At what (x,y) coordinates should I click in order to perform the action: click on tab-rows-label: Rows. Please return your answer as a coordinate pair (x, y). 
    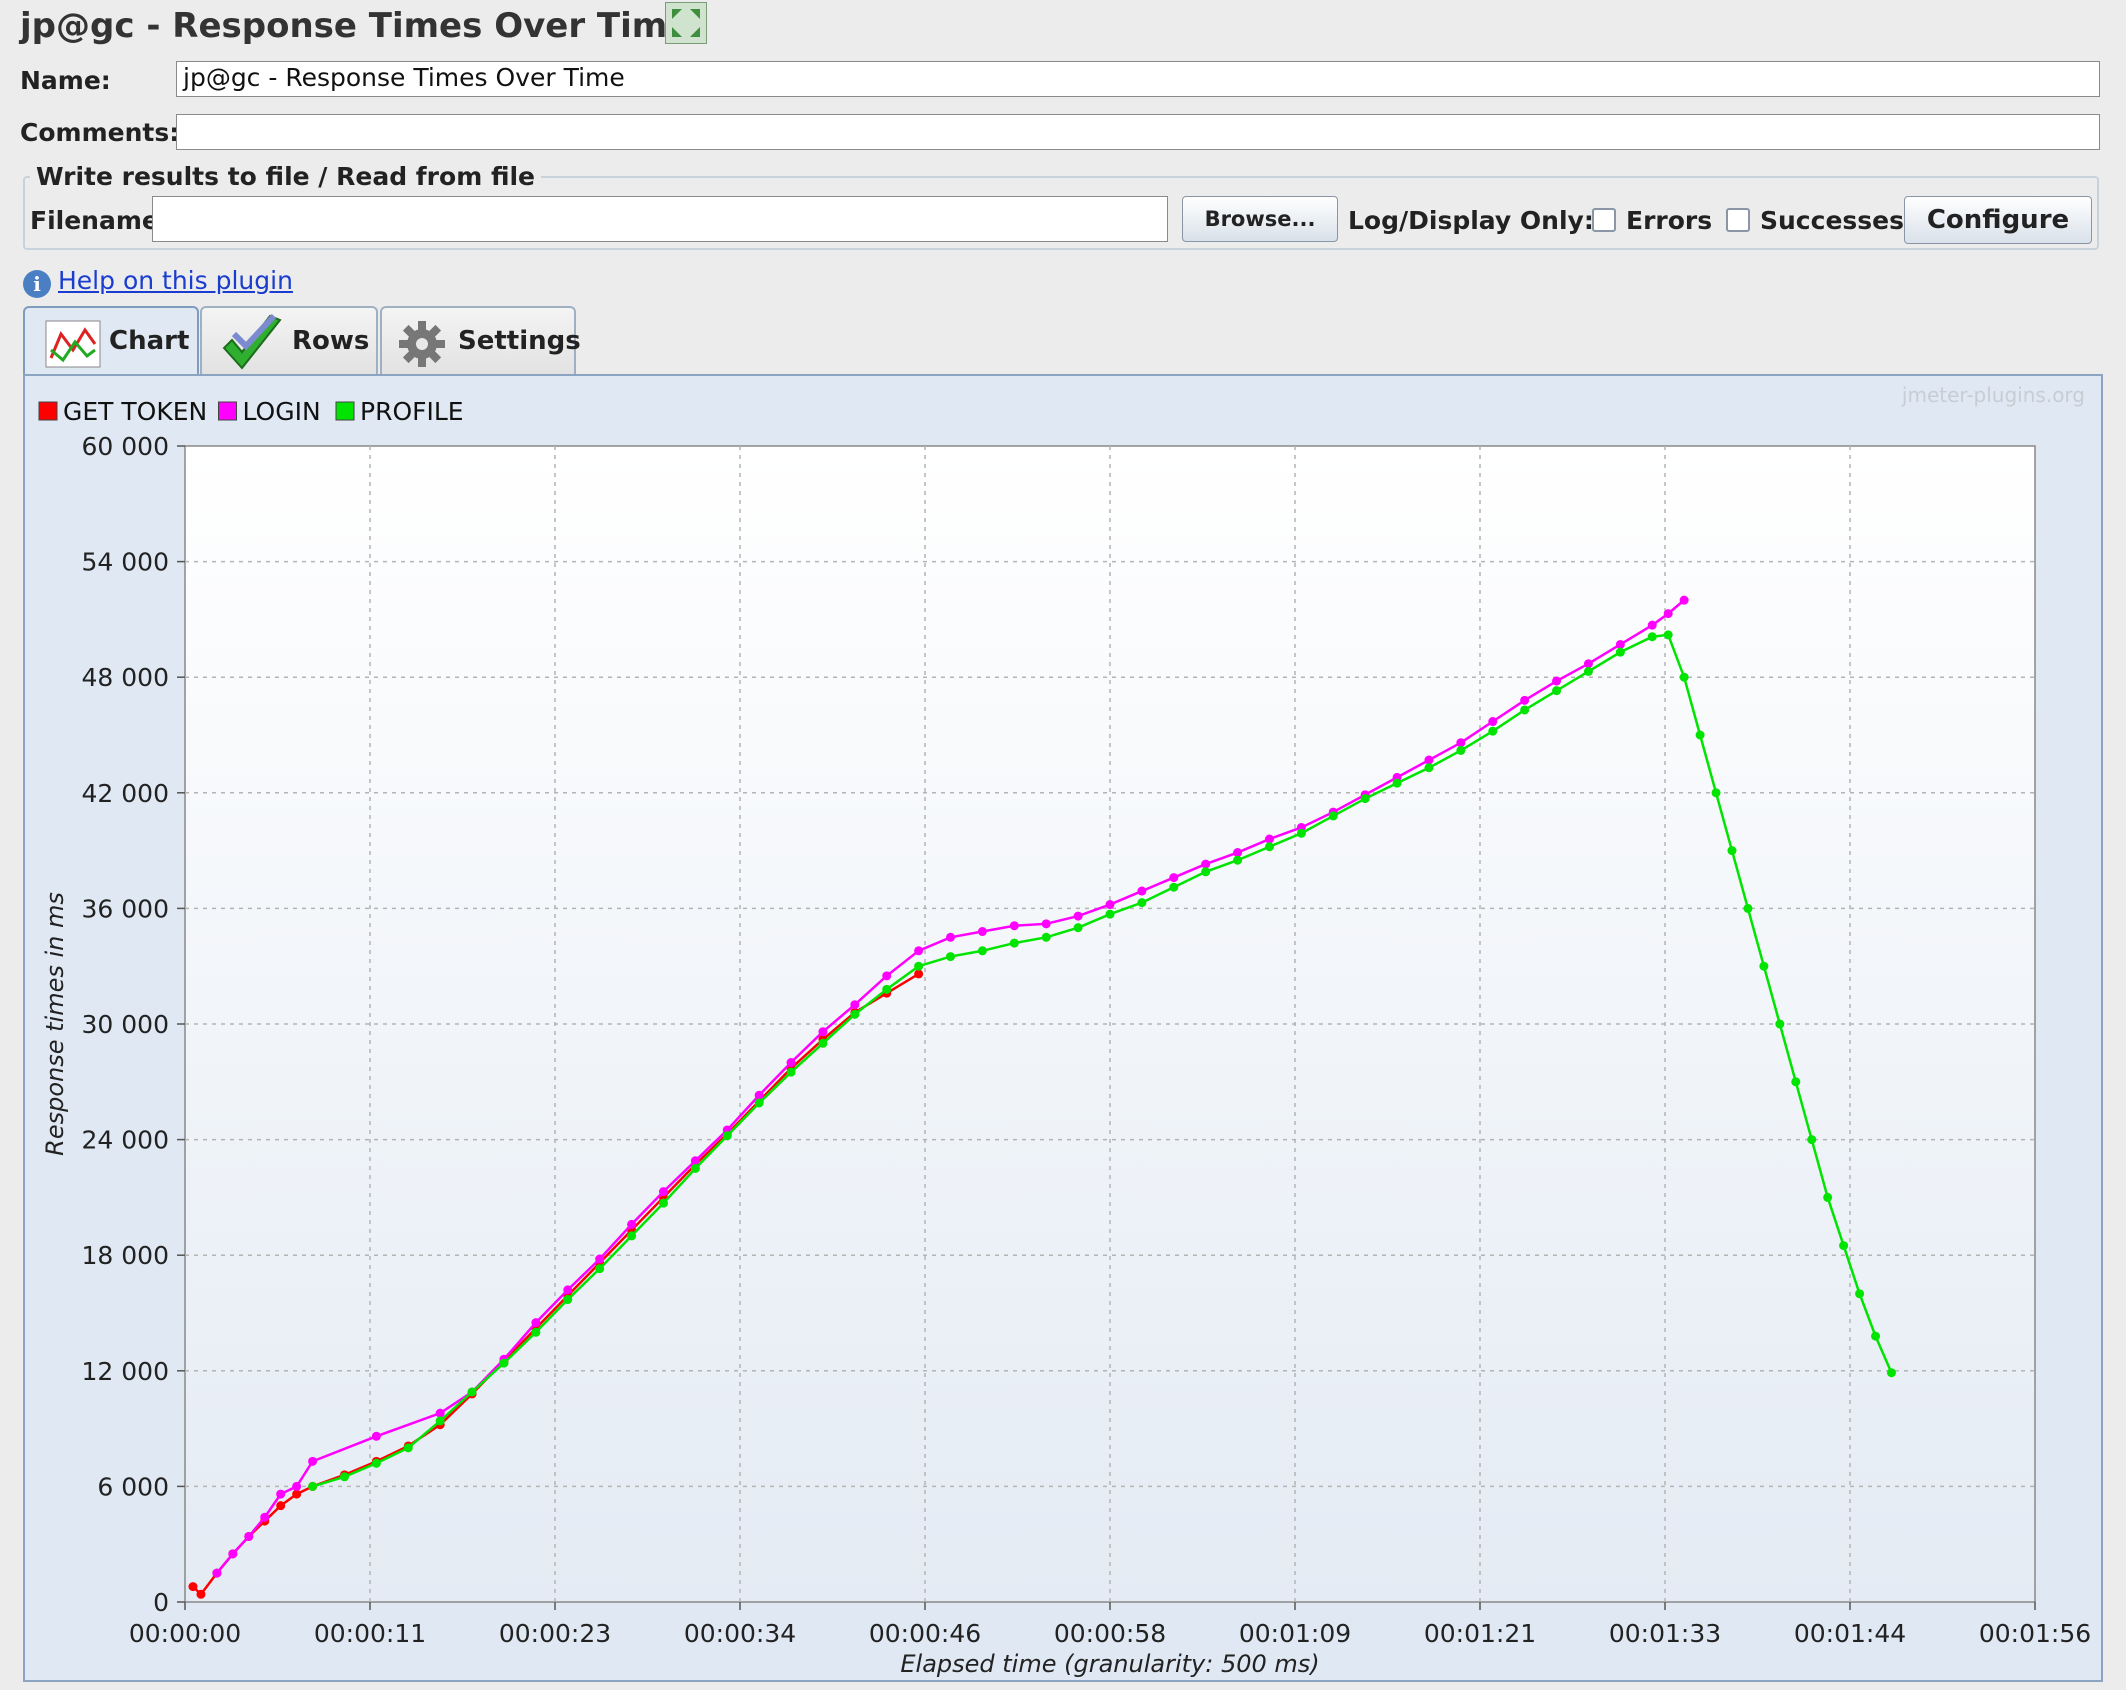
    Looking at the image, I should click on (331, 341).